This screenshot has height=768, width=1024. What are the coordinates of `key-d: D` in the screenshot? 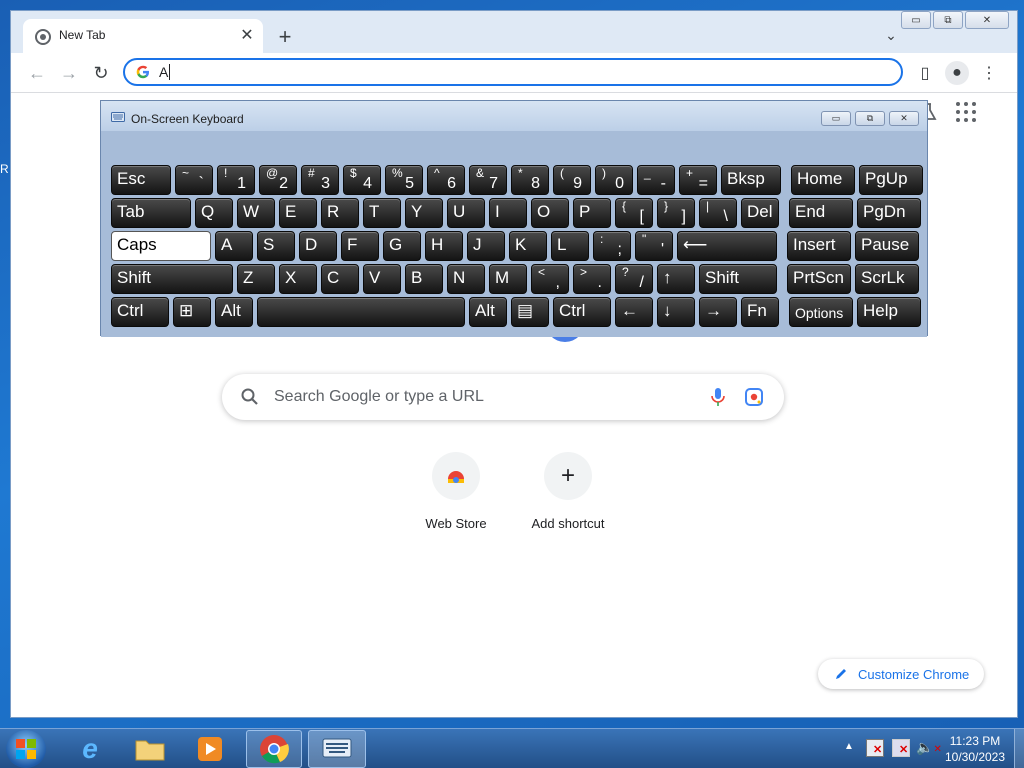 It's located at (318, 246).